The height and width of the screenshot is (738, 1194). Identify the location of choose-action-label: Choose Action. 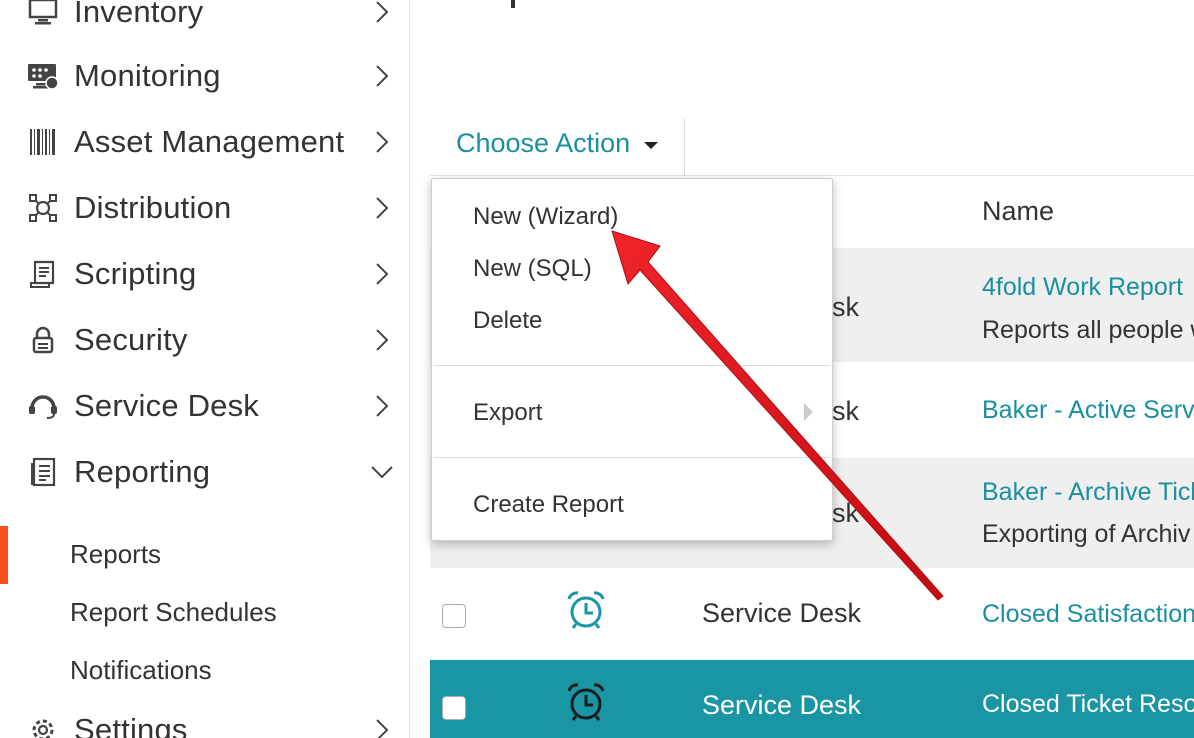
(543, 143).